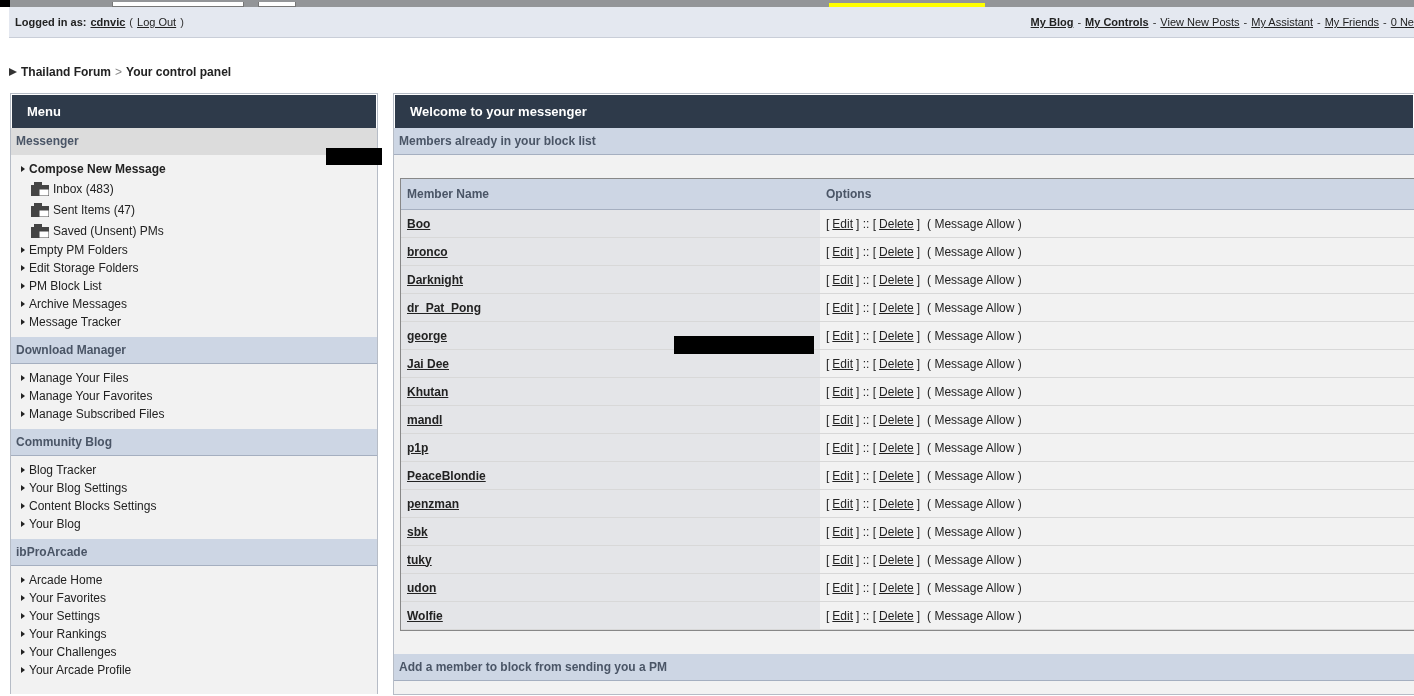 The image size is (1414, 696). I want to click on section-header: Messenger, so click(194, 141).